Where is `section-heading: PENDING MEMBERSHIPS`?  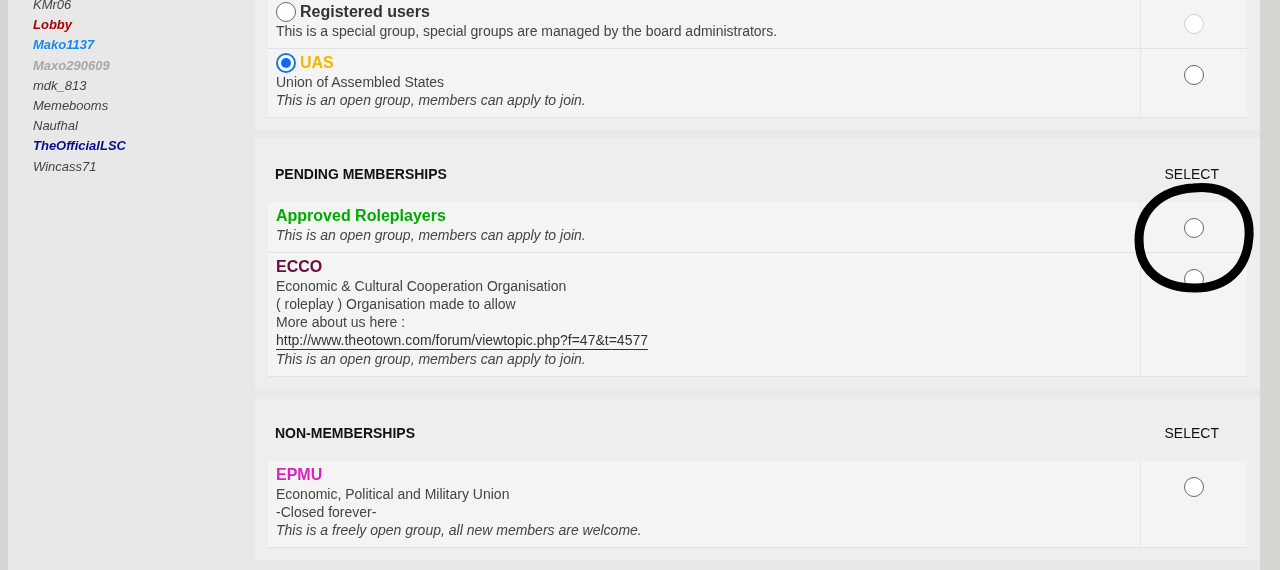
section-heading: PENDING MEMBERSHIPS is located at coordinates (361, 174).